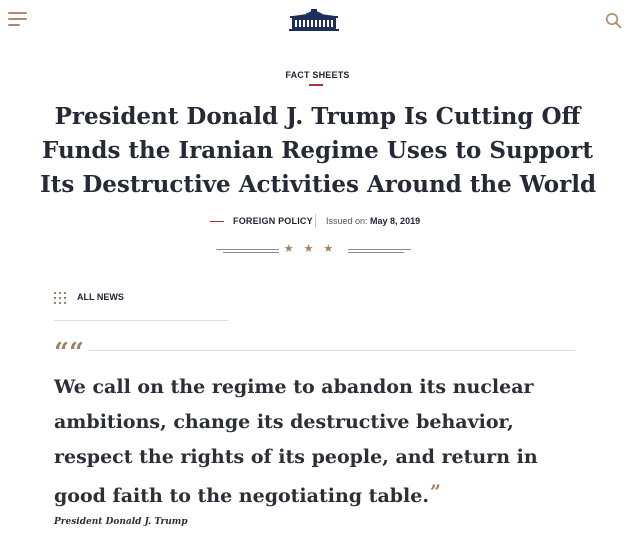 Image resolution: width=635 pixels, height=545 pixels. Describe the element at coordinates (121, 522) in the screenshot. I see `quote-attribution: President Donald J. Trump` at that location.